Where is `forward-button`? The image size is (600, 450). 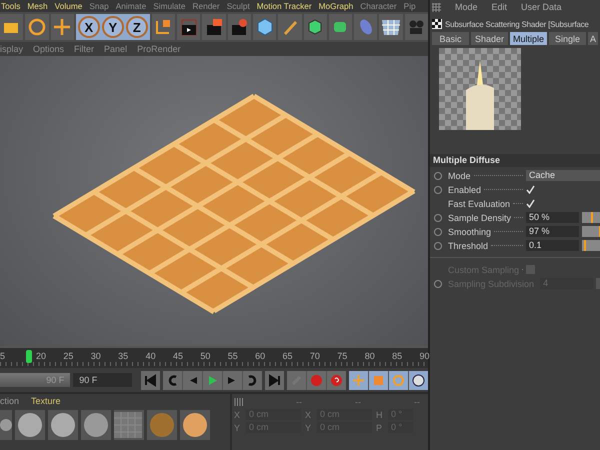
forward-button is located at coordinates (252, 380).